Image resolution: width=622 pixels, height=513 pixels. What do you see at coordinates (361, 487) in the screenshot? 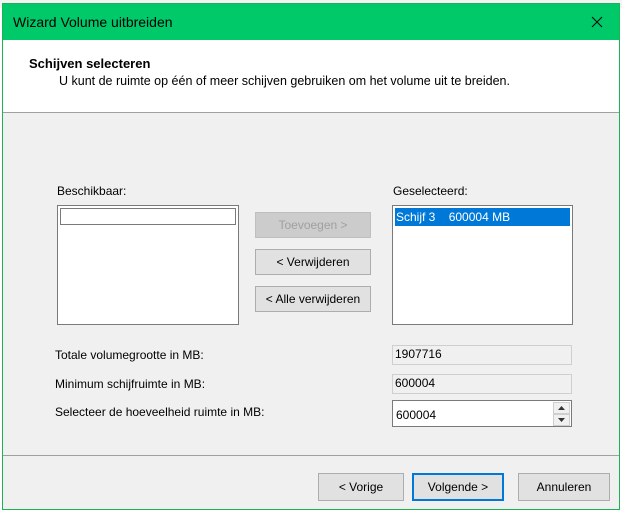
I see `back-button: < Vorige` at bounding box center [361, 487].